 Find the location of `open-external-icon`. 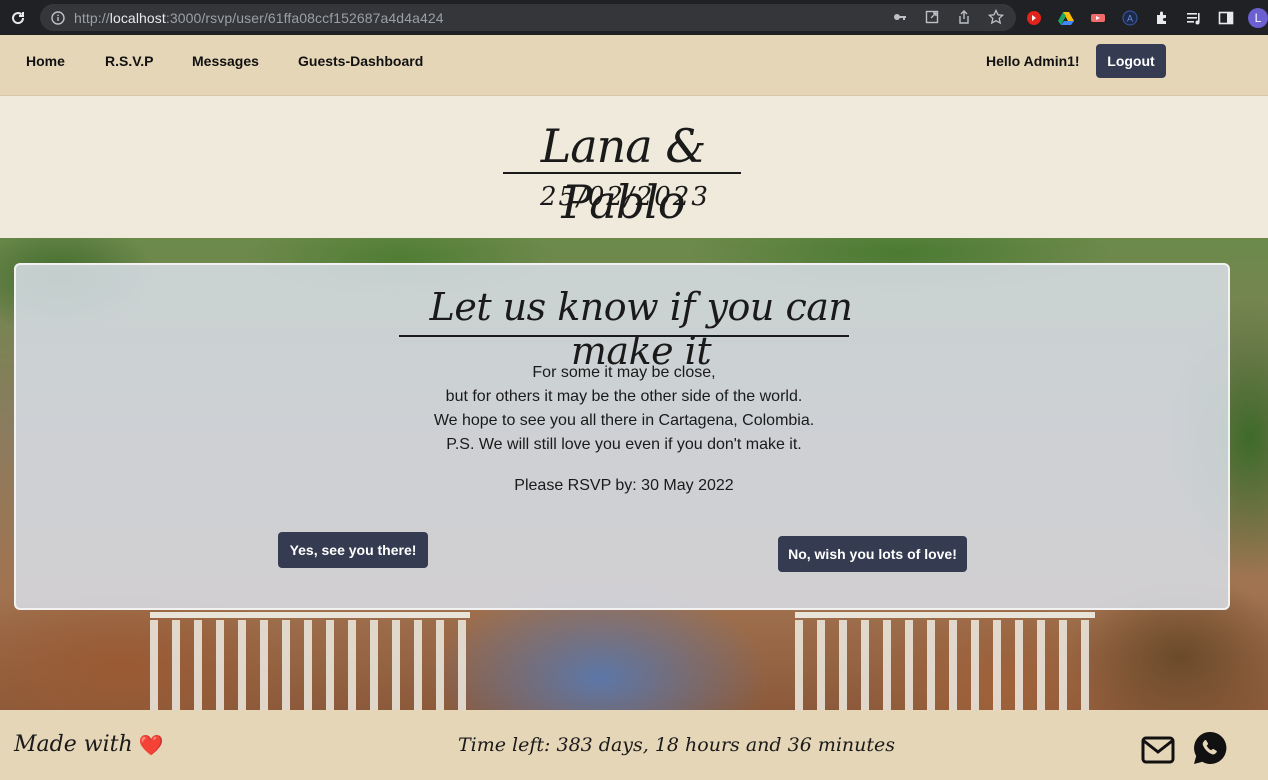

open-external-icon is located at coordinates (932, 17).